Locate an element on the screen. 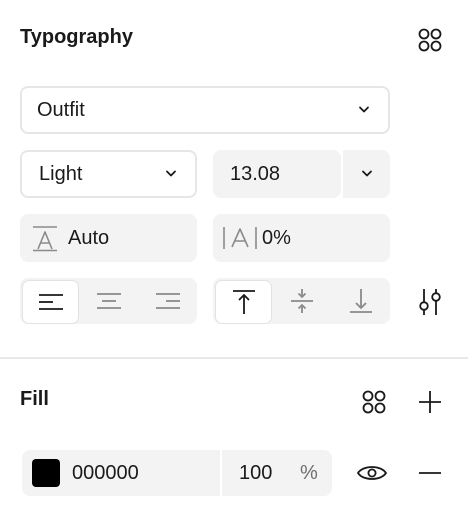 The height and width of the screenshot is (530, 468). add-fill-button is located at coordinates (430, 402).